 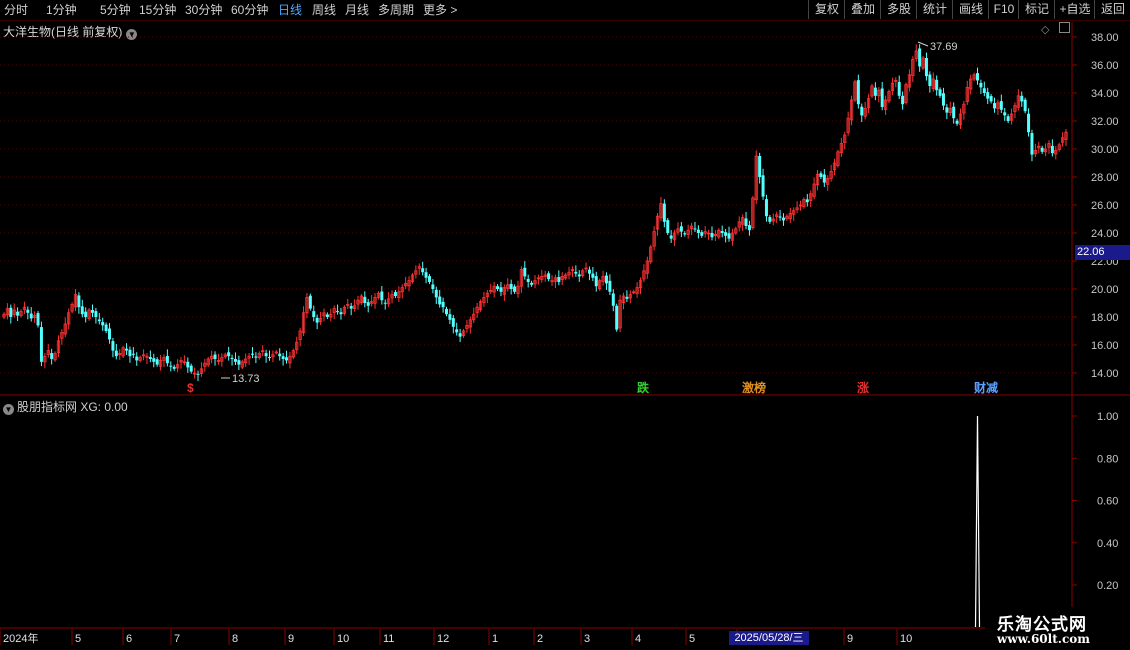 What do you see at coordinates (643, 387) in the screenshot?
I see `event-marker: 跌` at bounding box center [643, 387].